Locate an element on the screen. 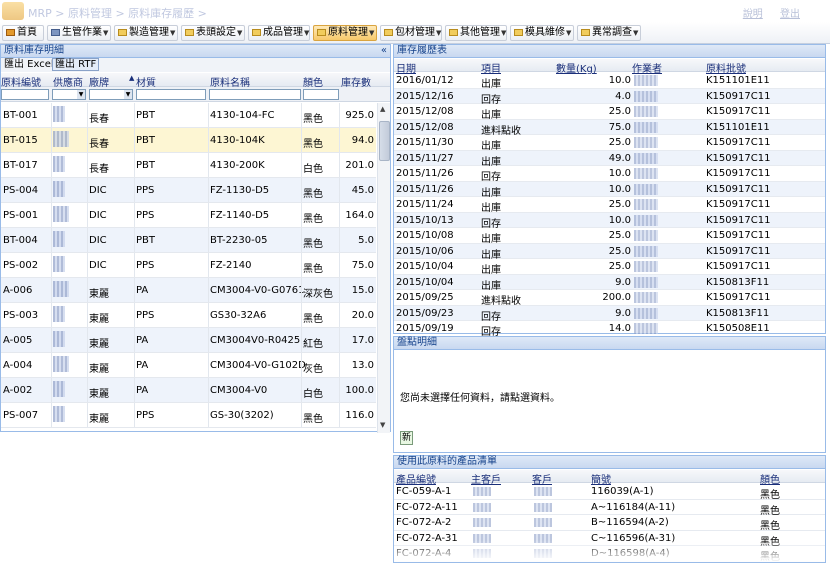 This screenshot has height=563, width=830. menu-products: 成品管理▼ is located at coordinates (279, 33).